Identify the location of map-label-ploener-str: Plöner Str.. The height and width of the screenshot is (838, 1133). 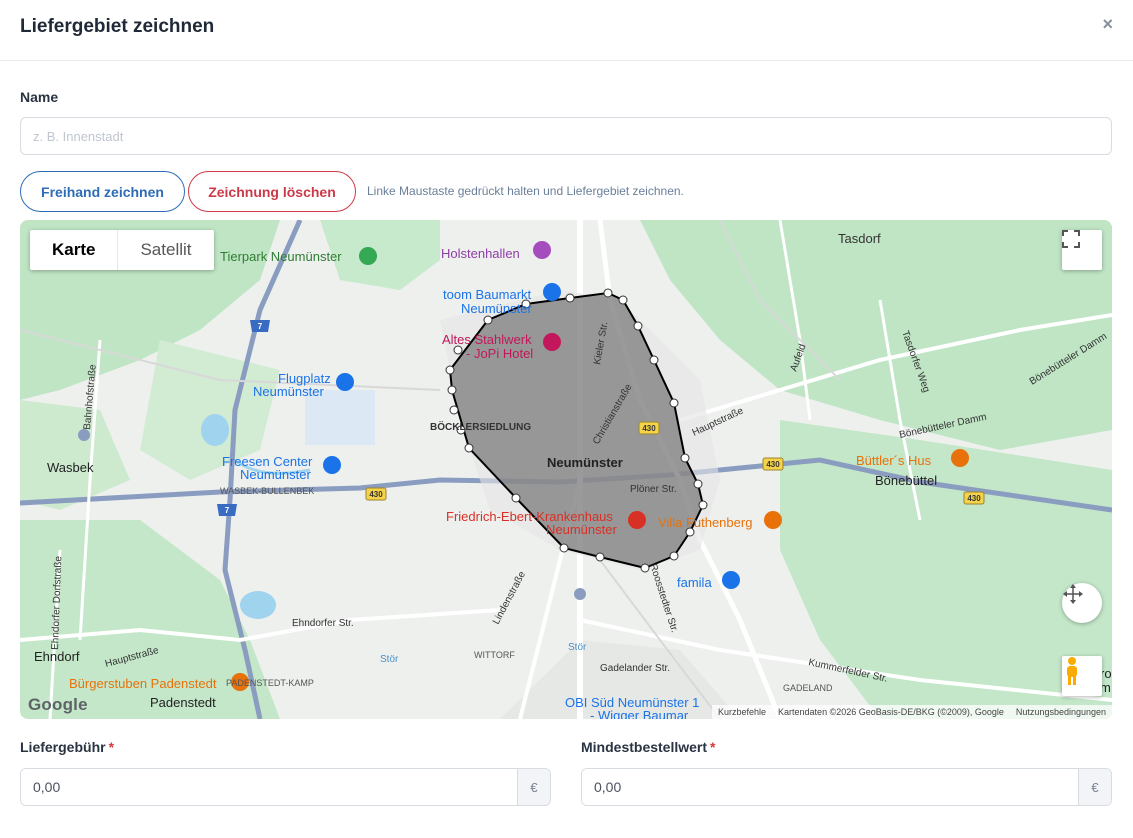
(653, 489).